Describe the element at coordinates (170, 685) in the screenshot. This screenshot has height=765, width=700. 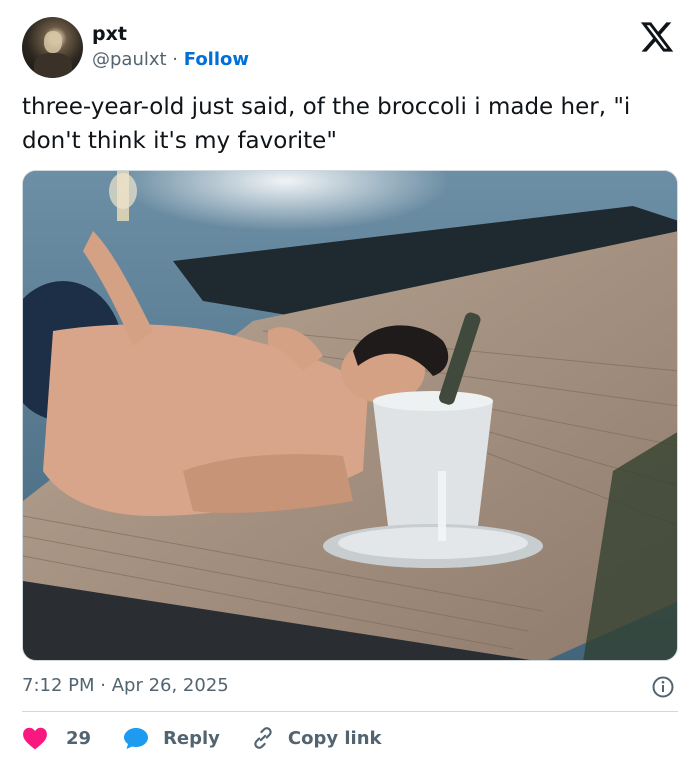
I see `tweet-date: Apr 26, 2025` at that location.